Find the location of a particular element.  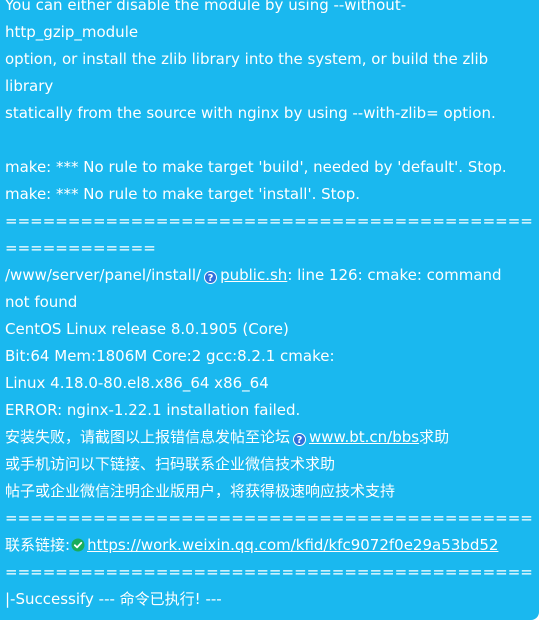

verified-check-icon is located at coordinates (78, 545).